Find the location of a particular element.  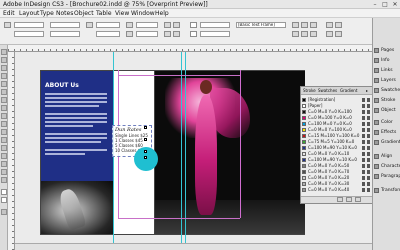

gradient-tool-icon is located at coordinates (4, 148).